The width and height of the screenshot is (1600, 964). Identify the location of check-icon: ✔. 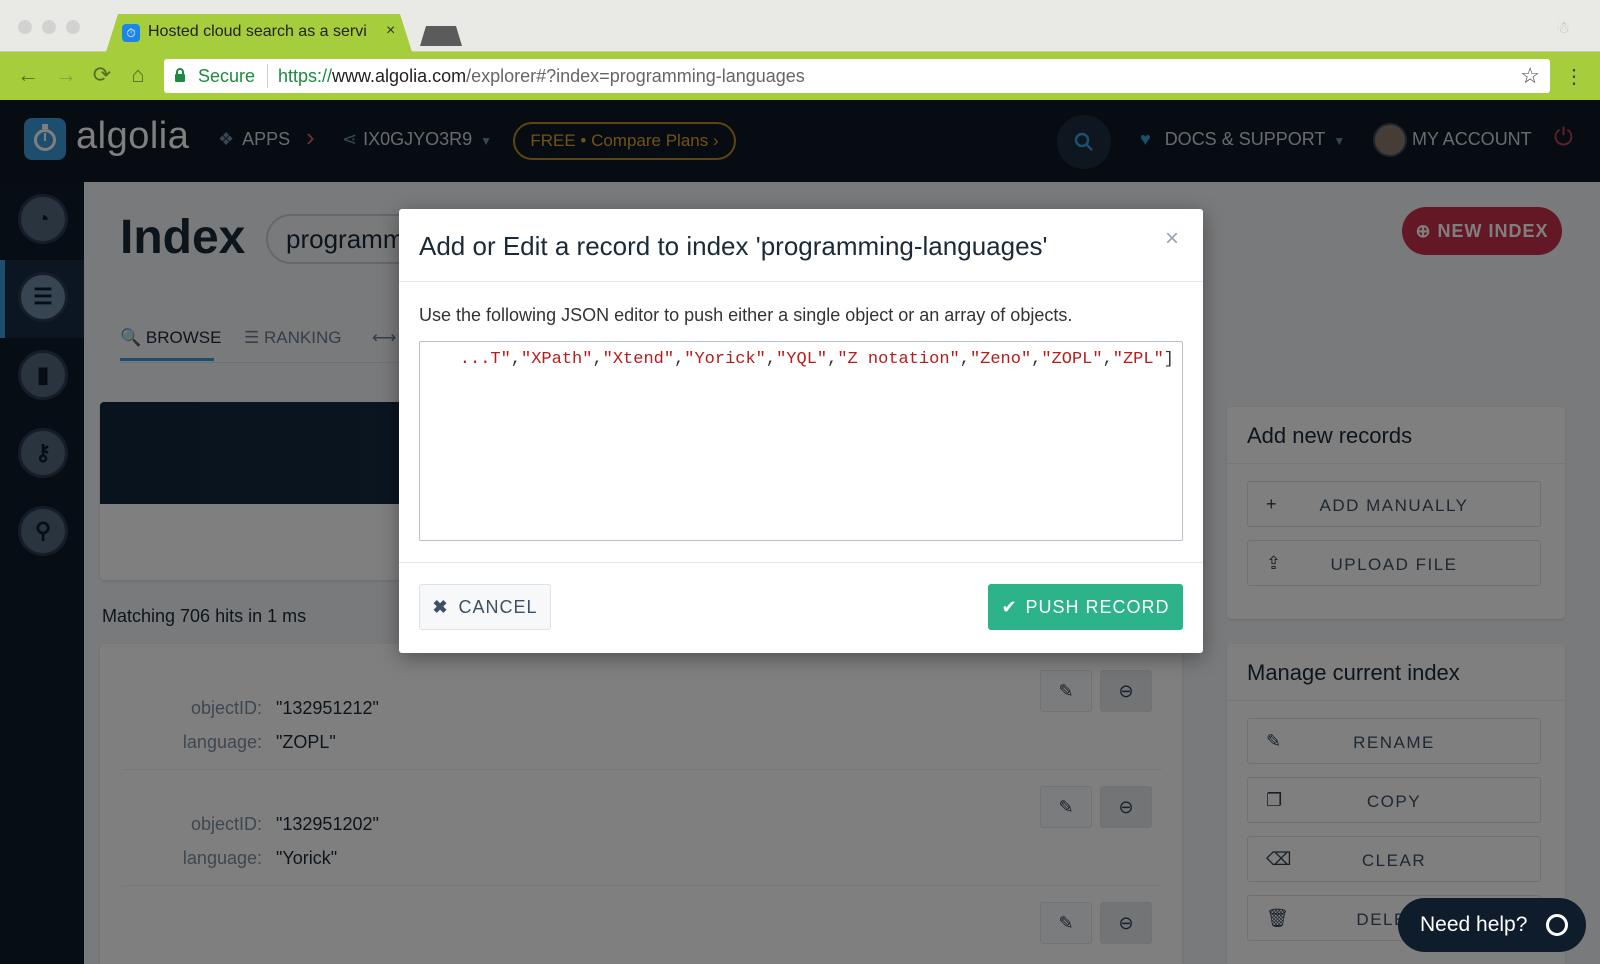
(1009, 607).